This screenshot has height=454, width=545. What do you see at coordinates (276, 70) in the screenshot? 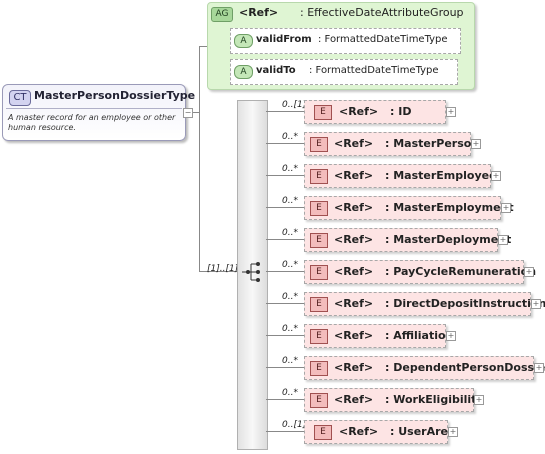
I see `attribute-name: validTo` at bounding box center [276, 70].